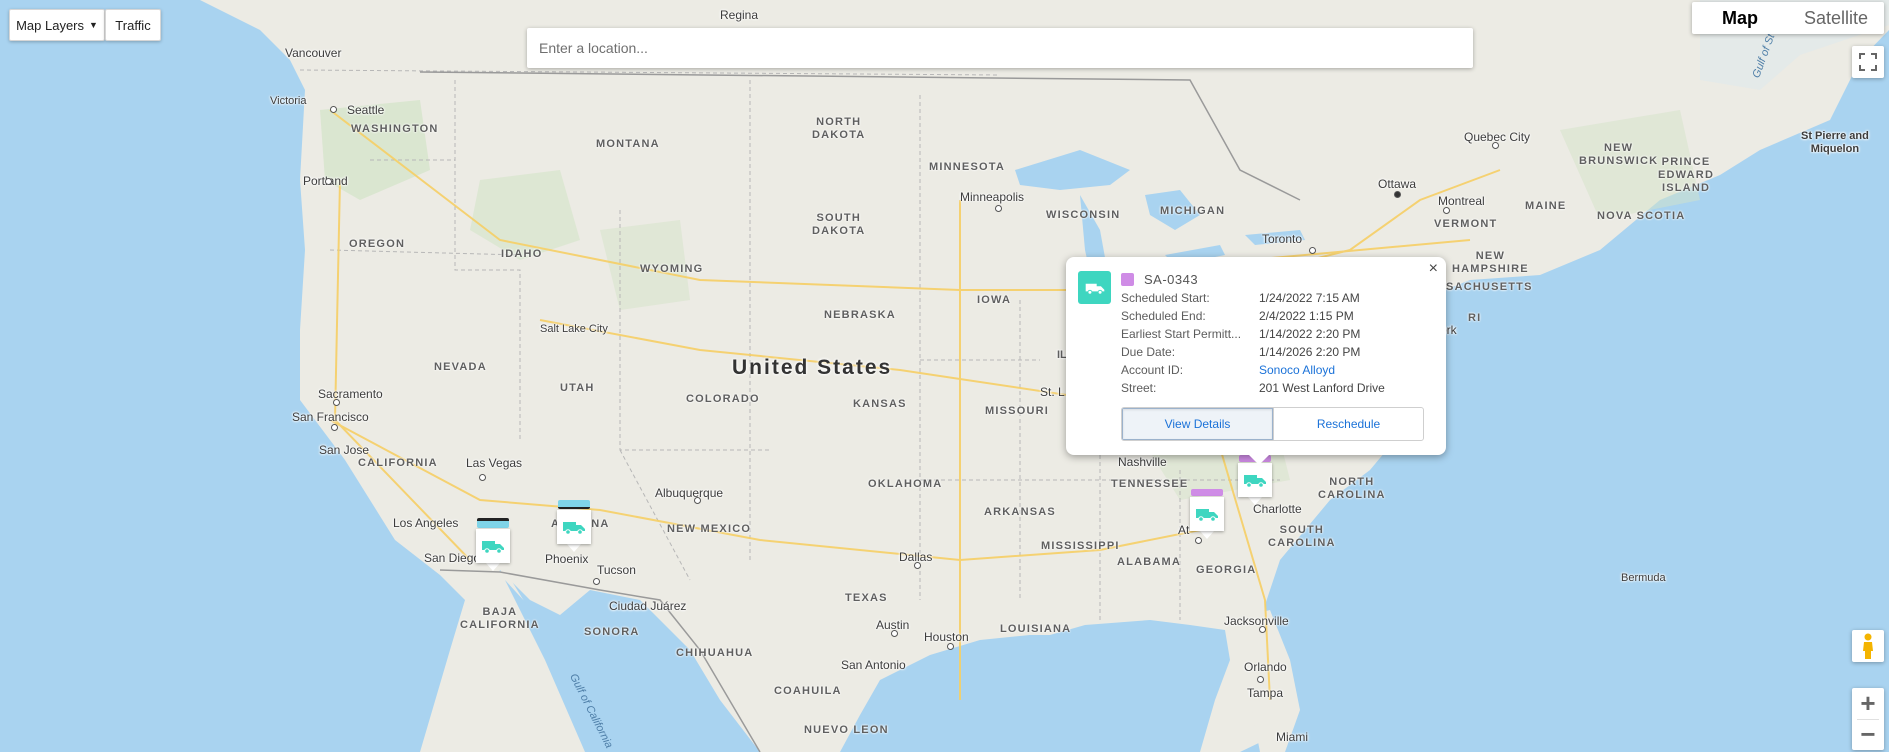 The image size is (1889, 752). Describe the element at coordinates (1256, 621) in the screenshot. I see `city-label-jacksonville: Jacksonville` at that location.